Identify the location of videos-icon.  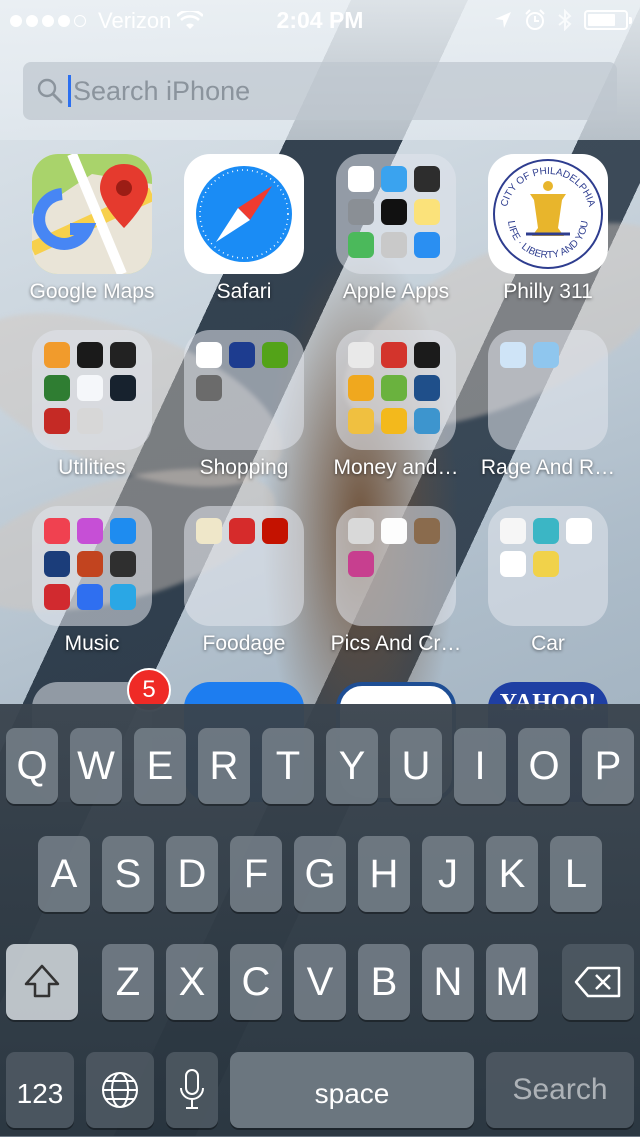
(427, 179).